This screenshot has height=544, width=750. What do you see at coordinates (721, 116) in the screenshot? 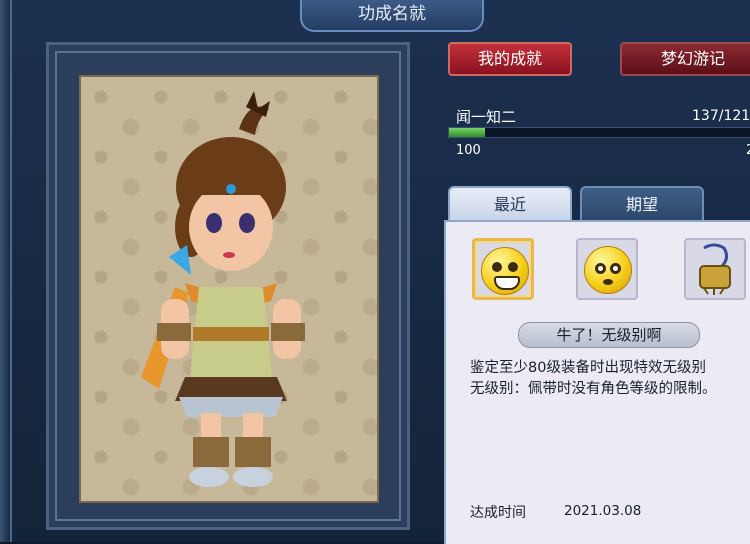
I see `achievement-progress-text: 137/1211` at bounding box center [721, 116].